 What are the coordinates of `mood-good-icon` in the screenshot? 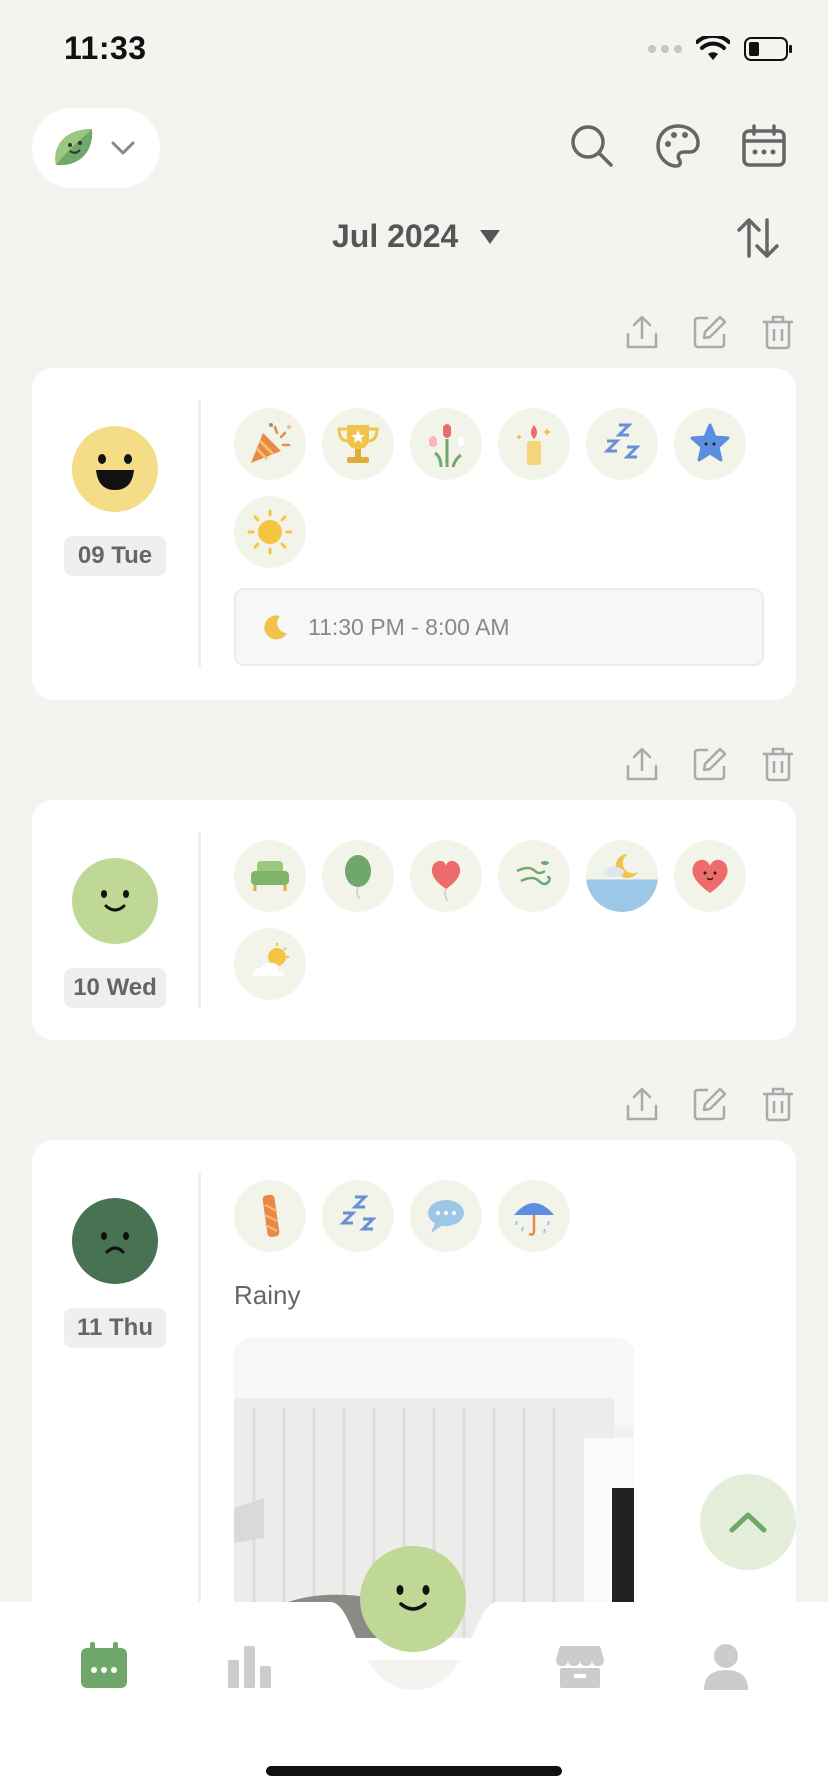 It's located at (115, 901).